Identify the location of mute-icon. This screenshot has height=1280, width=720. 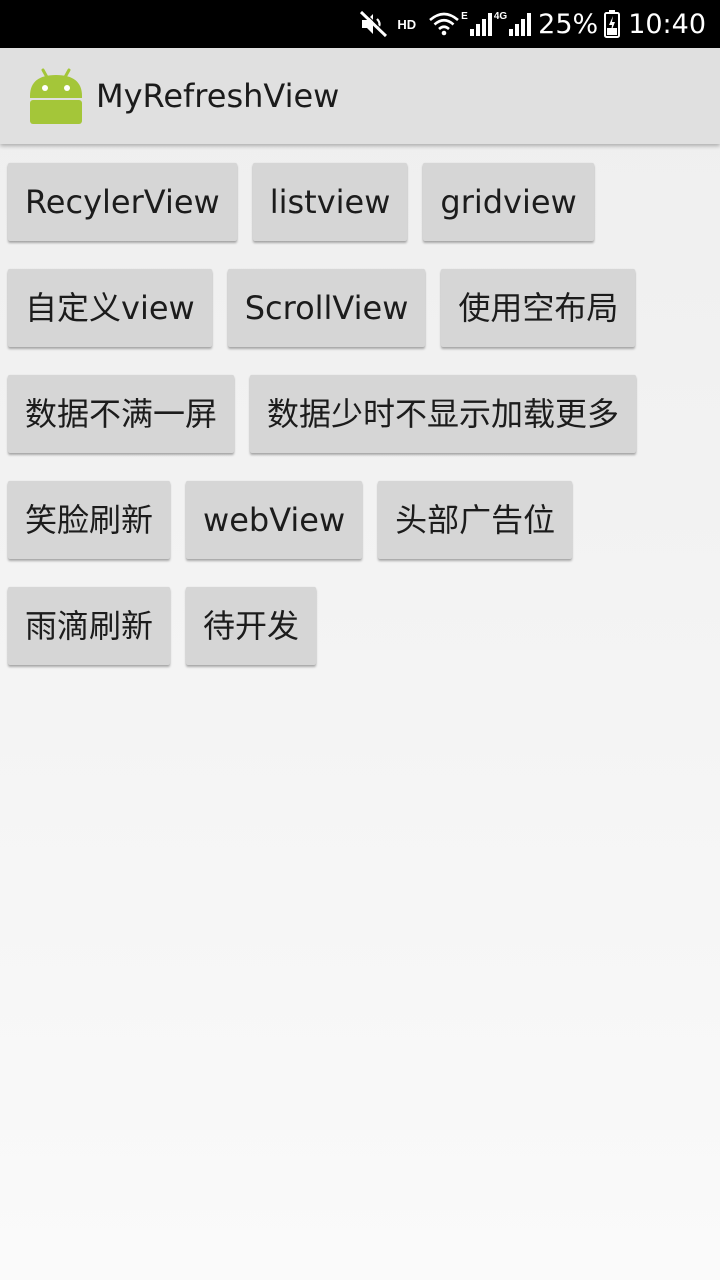
(374, 24).